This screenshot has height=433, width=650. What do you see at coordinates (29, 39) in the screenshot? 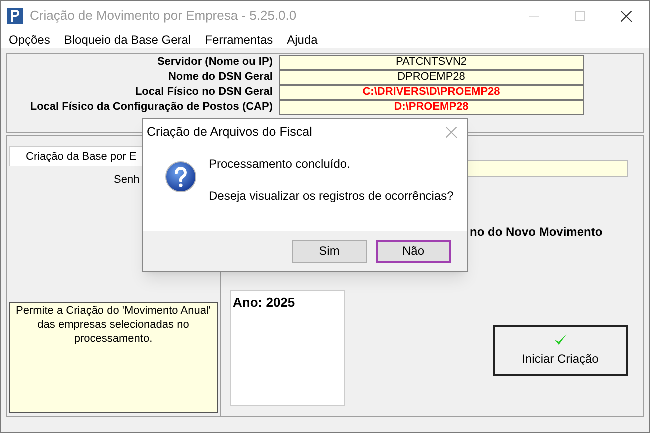
I see `menu-item: Opções` at bounding box center [29, 39].